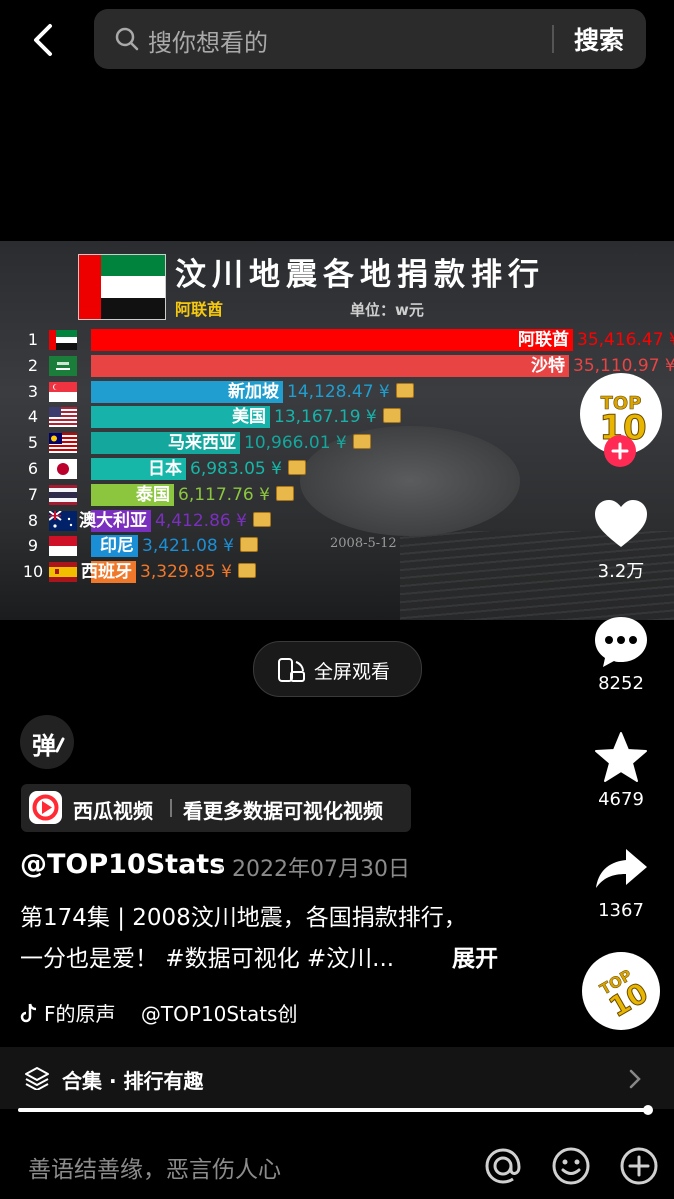 The width and height of the screenshot is (674, 1199). I want to click on sound-track: F的原声 @TOP10Stats创, so click(158, 1012).